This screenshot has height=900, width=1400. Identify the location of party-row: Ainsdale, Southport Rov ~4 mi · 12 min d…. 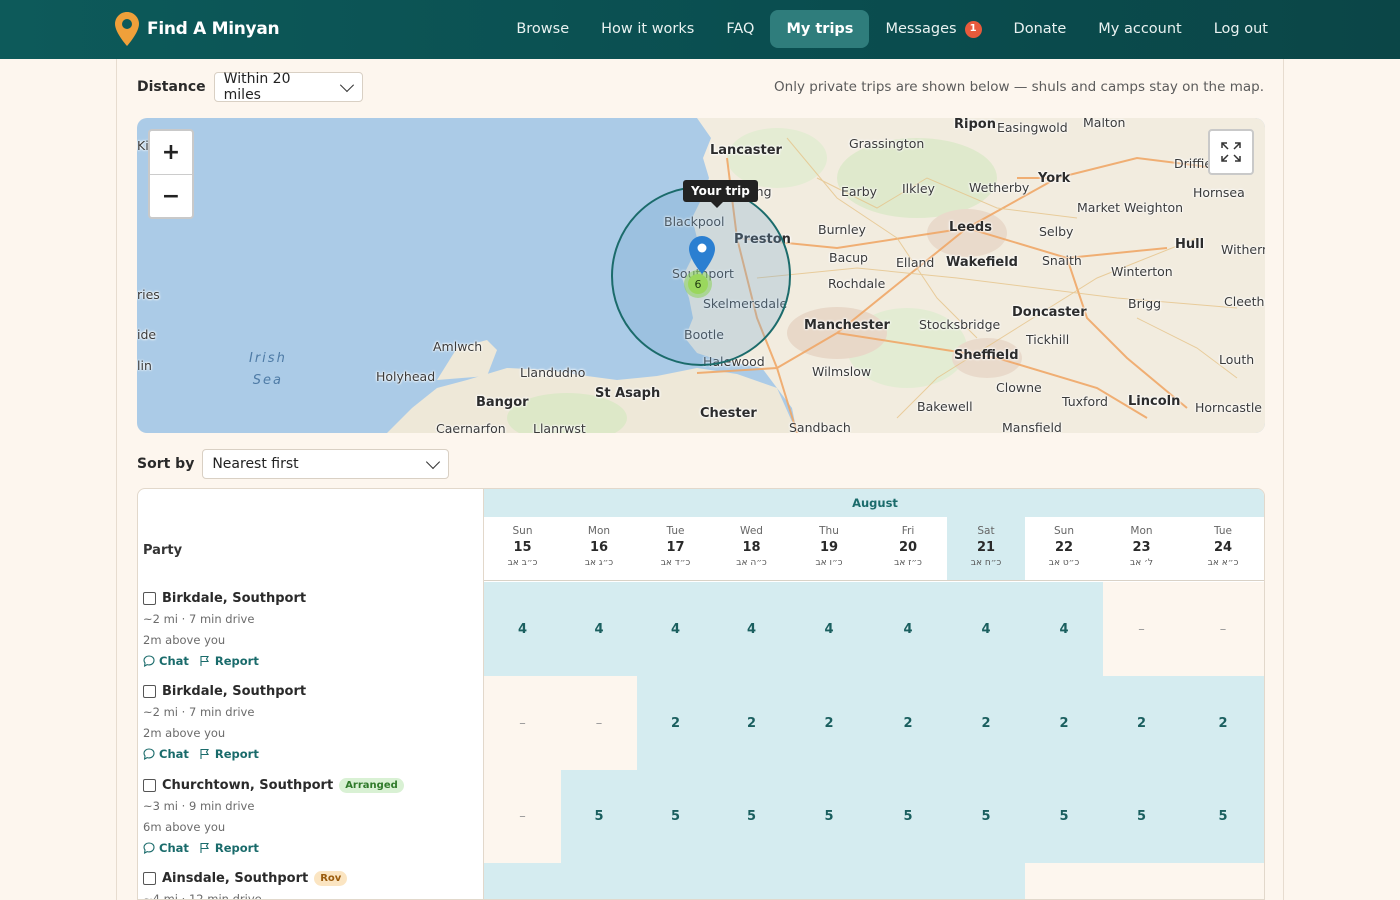
(308, 883).